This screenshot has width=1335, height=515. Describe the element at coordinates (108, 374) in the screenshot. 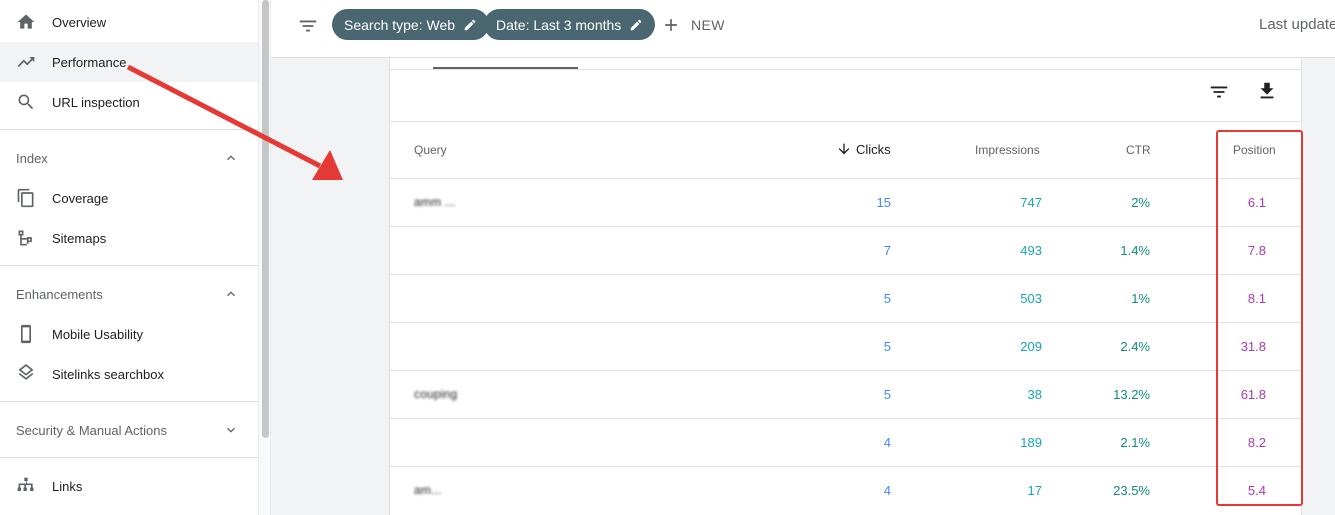

I see `sidebar-item-label: Sitelinks searchbox` at that location.